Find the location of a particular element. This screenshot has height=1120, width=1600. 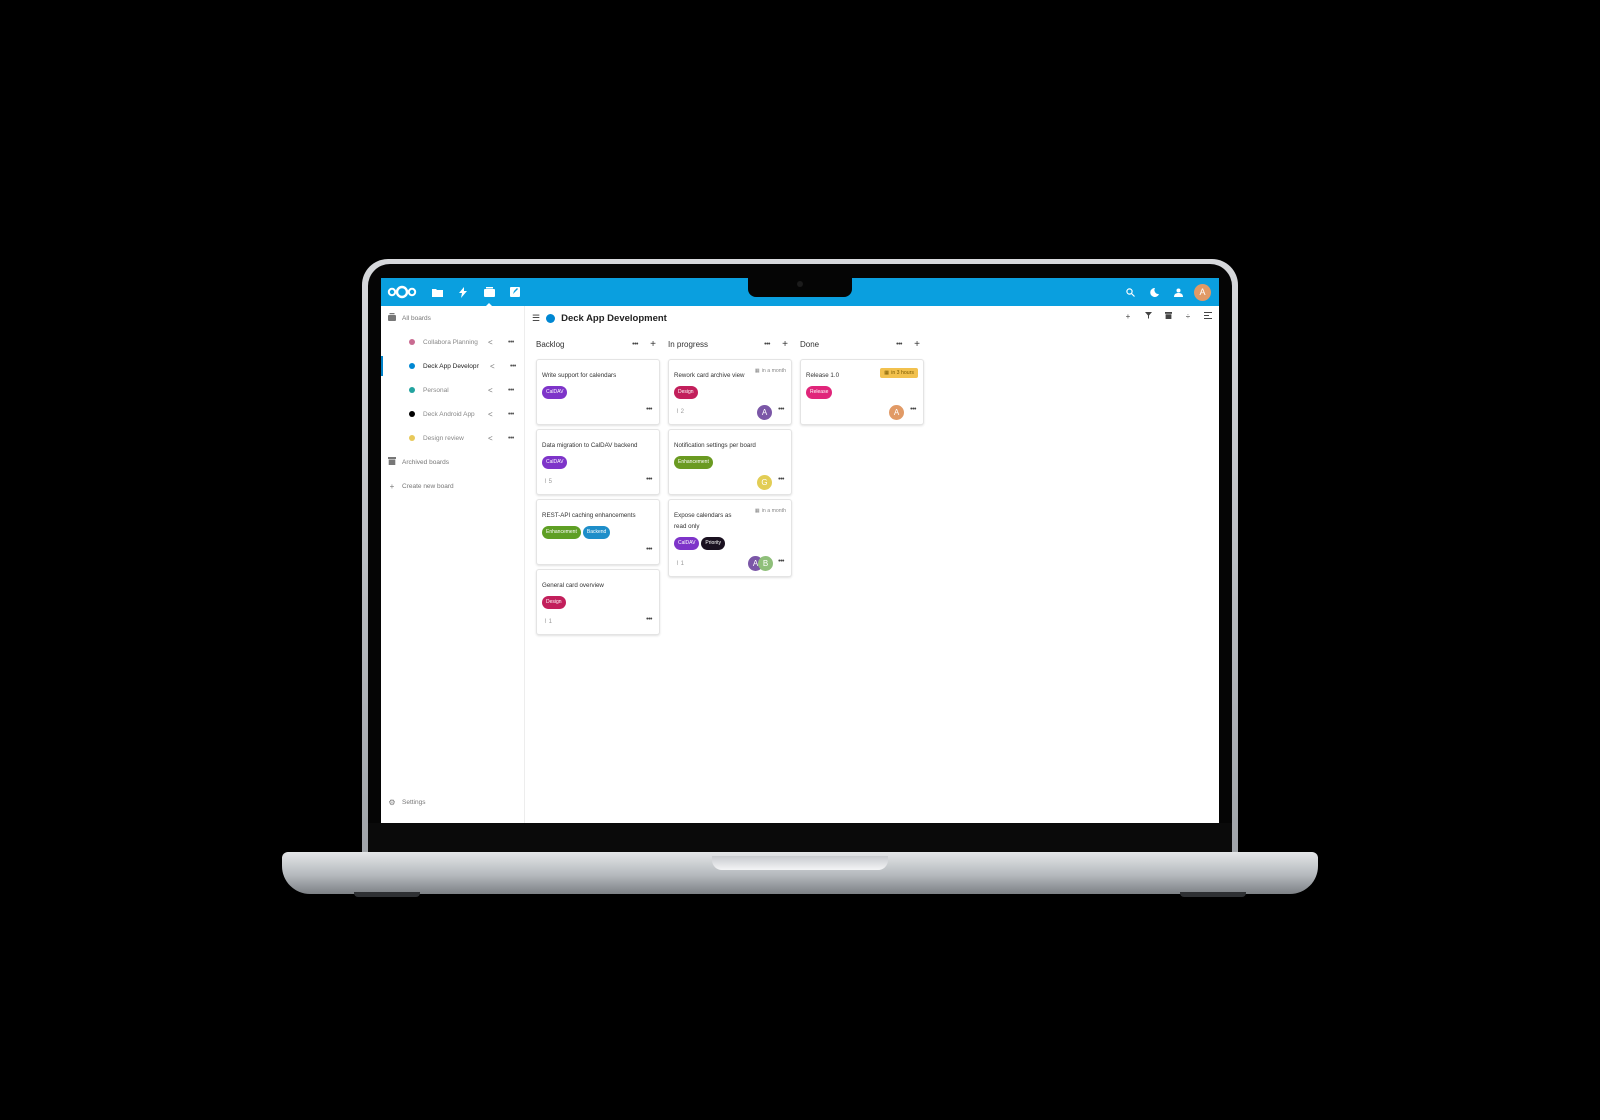

card-title: Rework card archive view is located at coordinates (709, 375).